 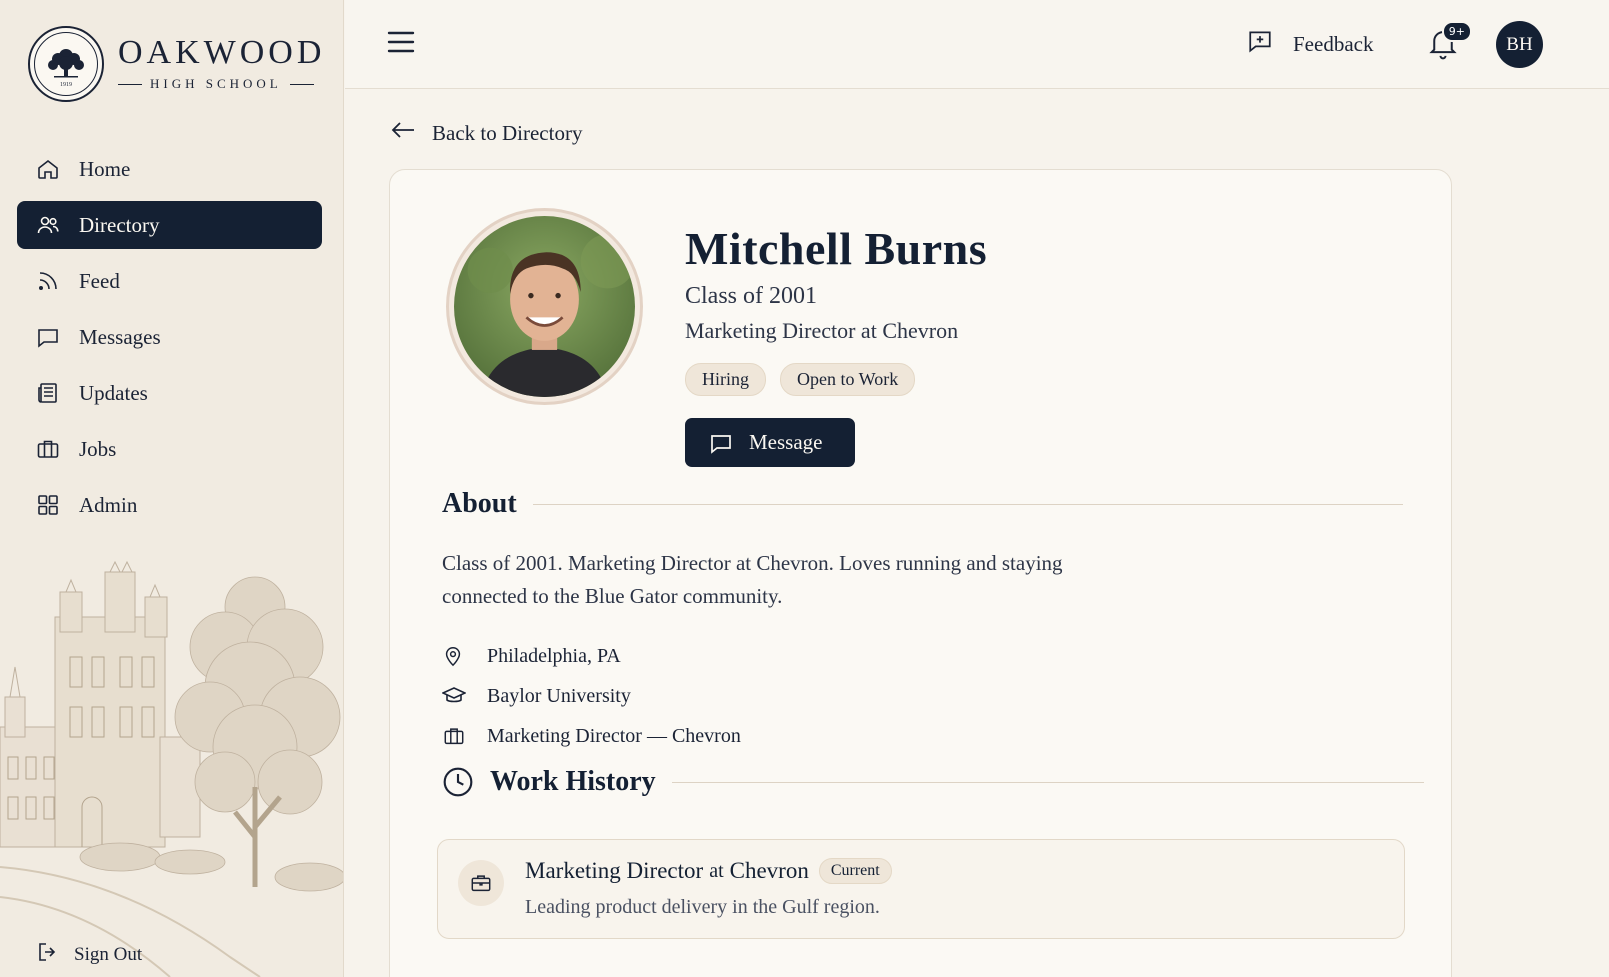 I want to click on sign-out-label: Sign Out, so click(x=108, y=954).